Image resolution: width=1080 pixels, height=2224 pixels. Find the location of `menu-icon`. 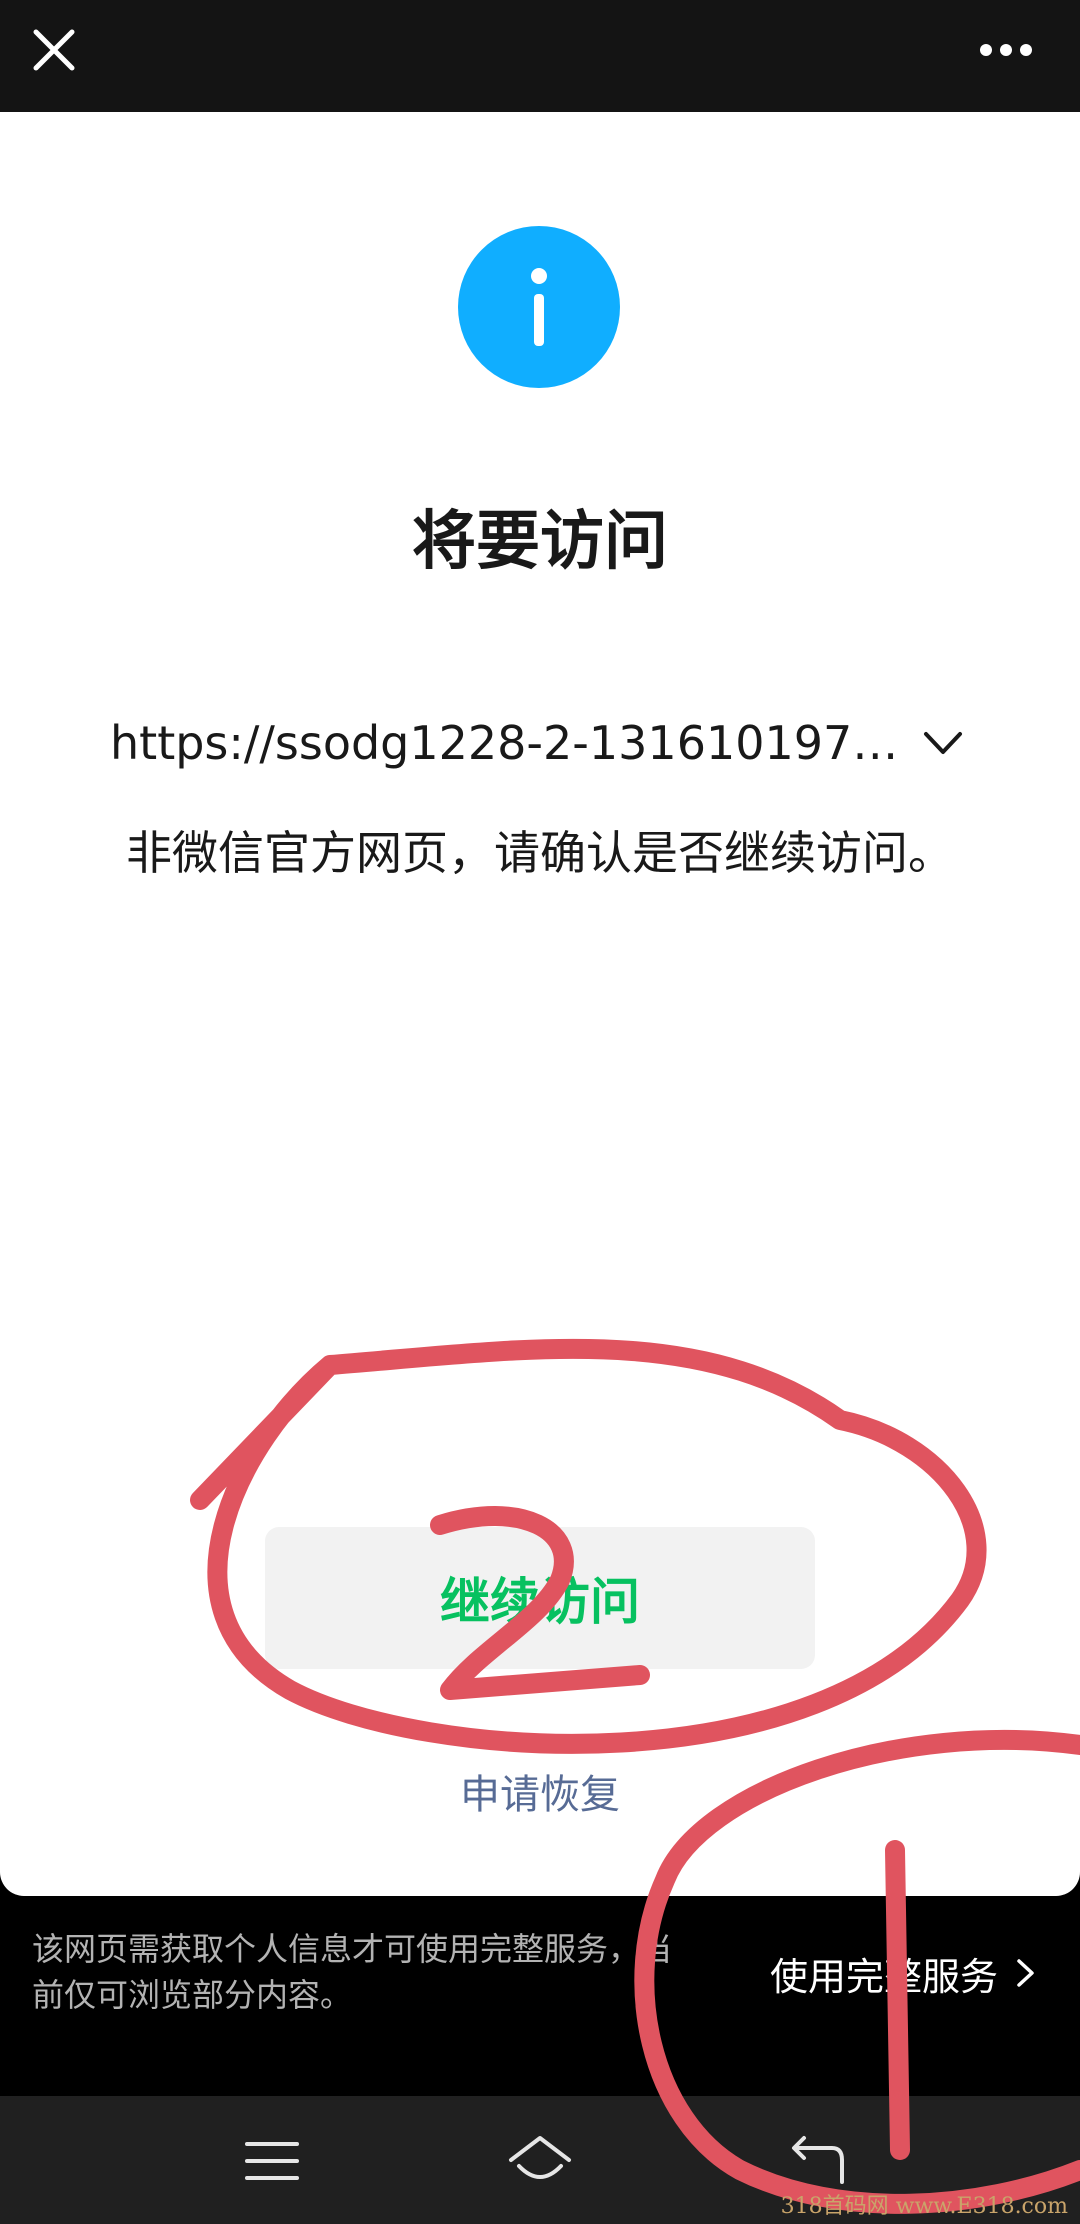

menu-icon is located at coordinates (272, 2161).